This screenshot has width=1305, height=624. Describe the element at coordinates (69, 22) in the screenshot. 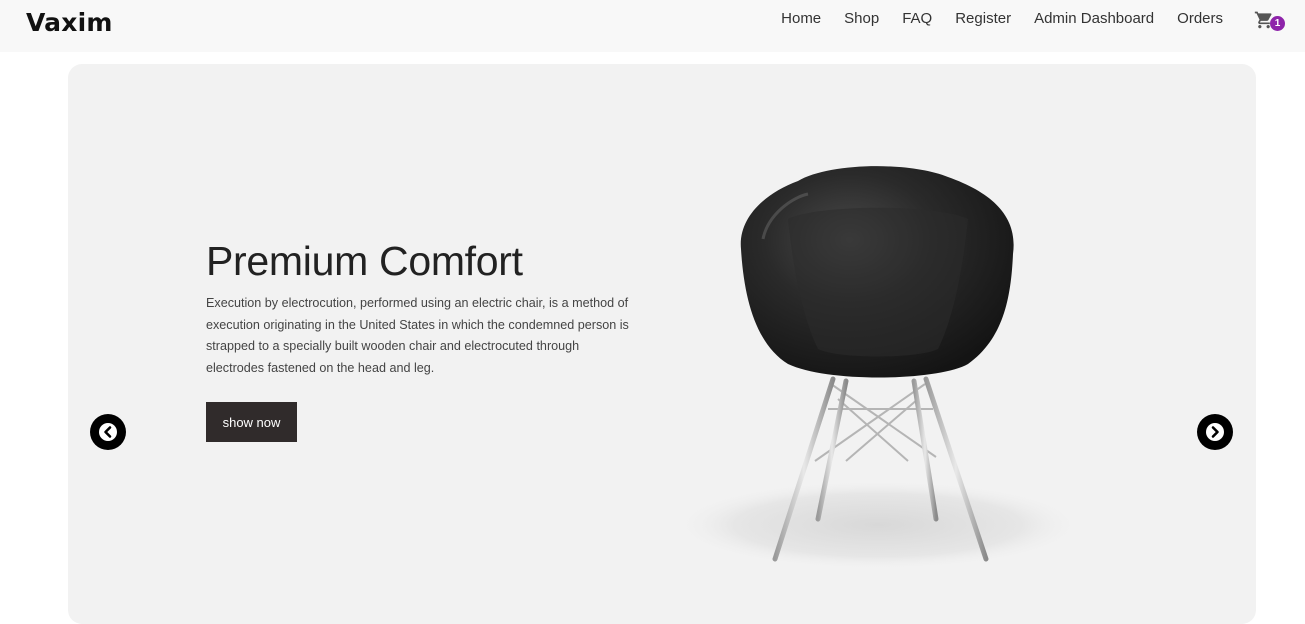

I see `brand-logo: Vaxim` at that location.